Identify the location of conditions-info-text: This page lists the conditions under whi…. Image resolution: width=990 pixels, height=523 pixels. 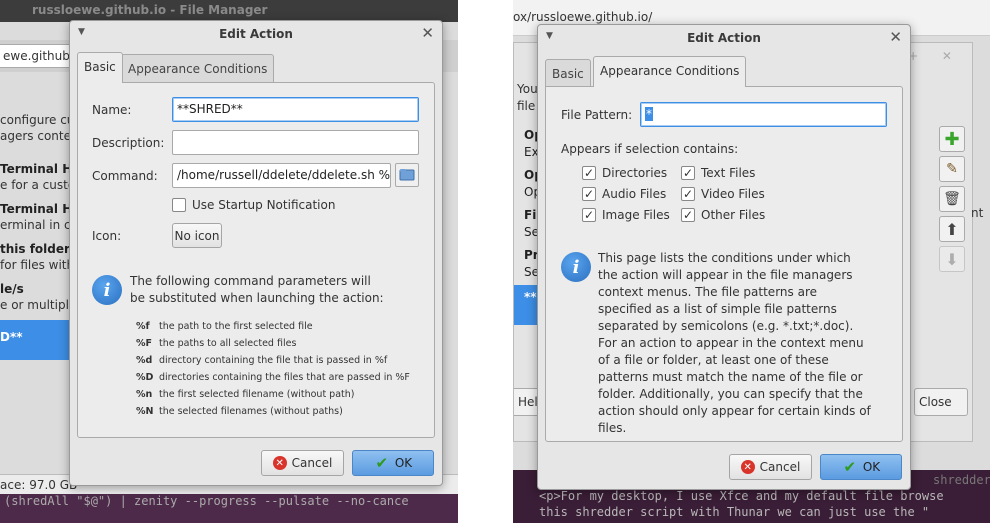
(734, 343).